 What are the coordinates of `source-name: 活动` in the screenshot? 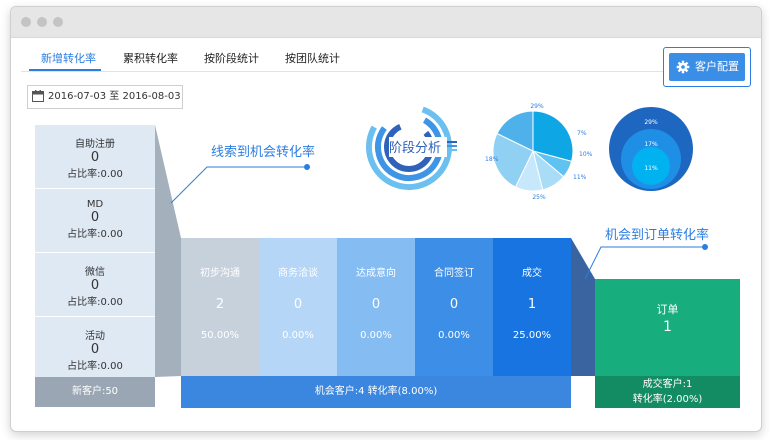 It's located at (95, 336).